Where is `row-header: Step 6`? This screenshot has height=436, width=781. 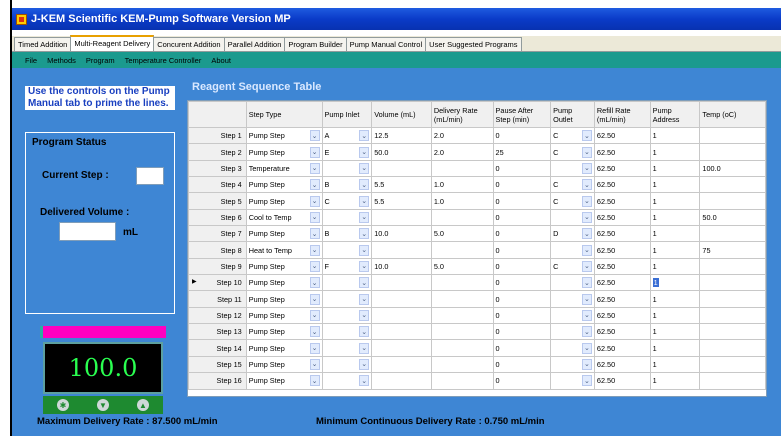 row-header: Step 6 is located at coordinates (217, 217).